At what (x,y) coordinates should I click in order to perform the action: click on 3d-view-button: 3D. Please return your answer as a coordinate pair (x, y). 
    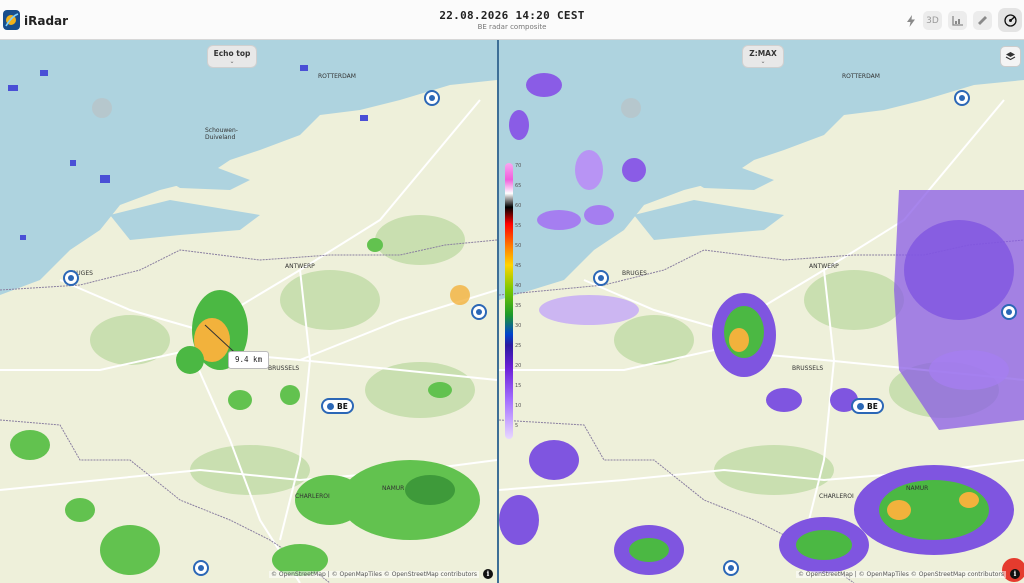
    Looking at the image, I should click on (932, 20).